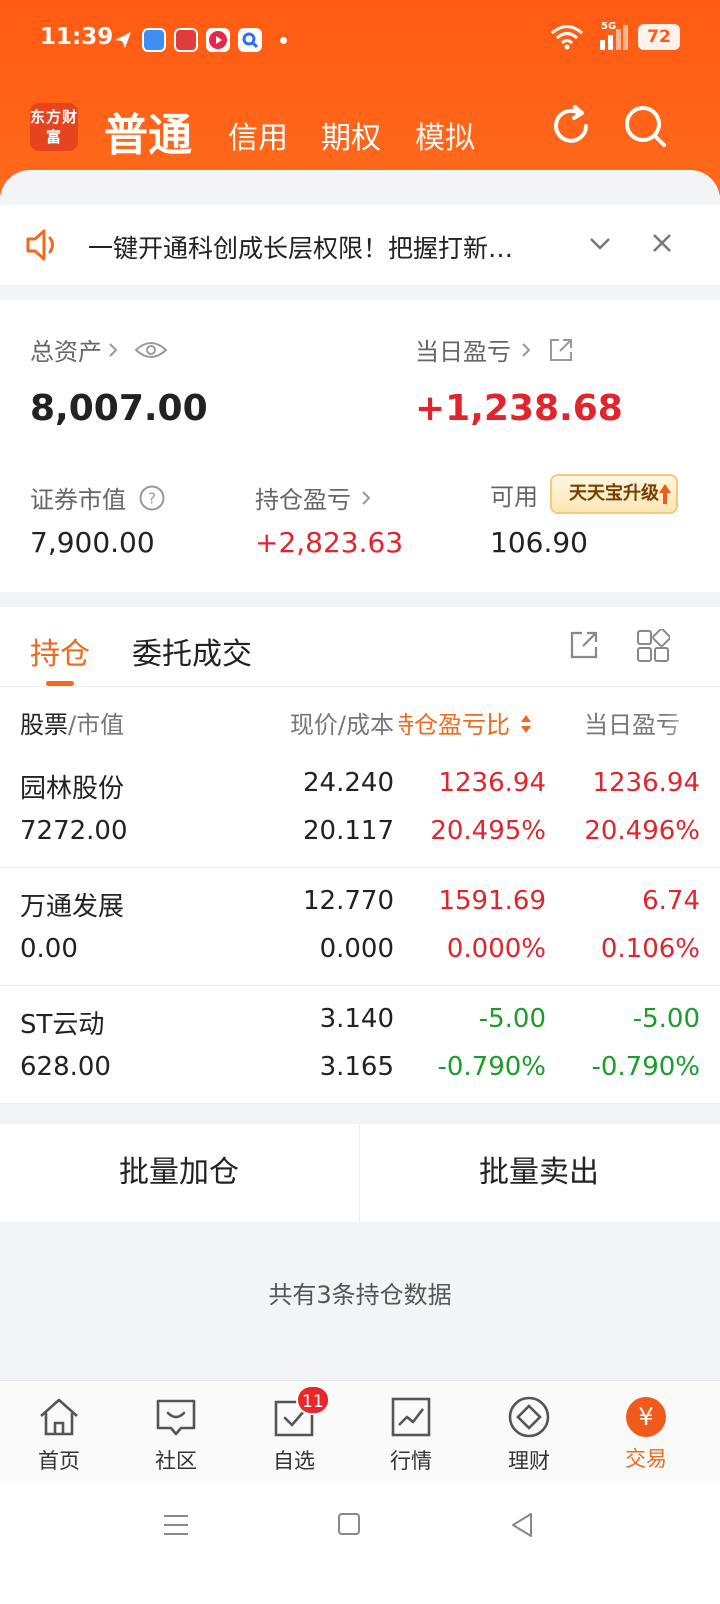 The image size is (720, 1604). What do you see at coordinates (512, 1019) in the screenshot?
I see `stock-position-pl: -5.00` at bounding box center [512, 1019].